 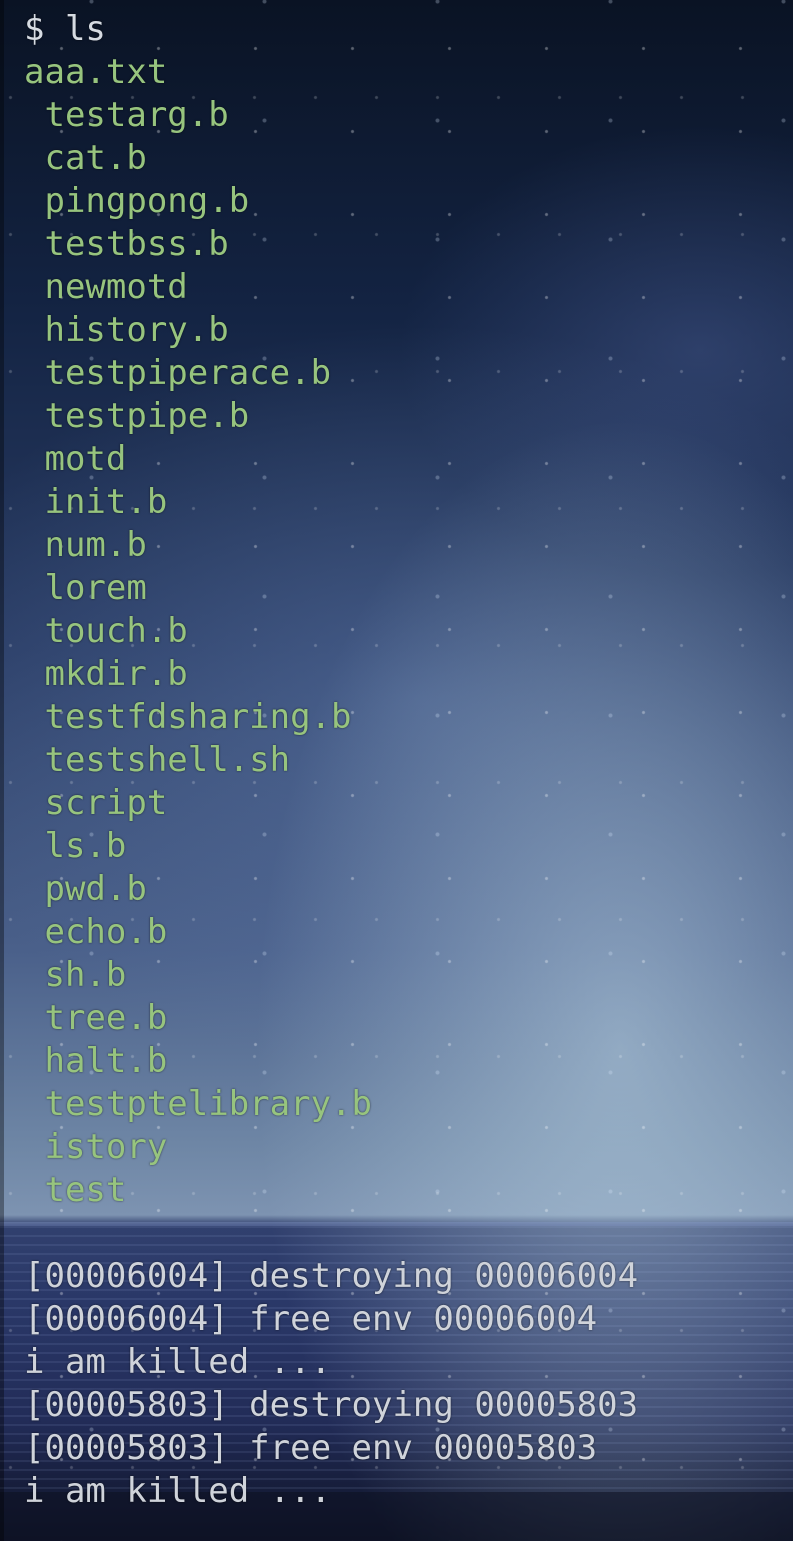 I want to click on file-entry: testshell.sh, so click(x=157, y=760).